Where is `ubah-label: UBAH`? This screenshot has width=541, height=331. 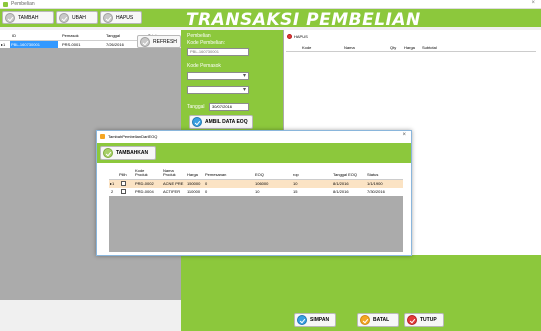 ubah-label: UBAH is located at coordinates (79, 17).